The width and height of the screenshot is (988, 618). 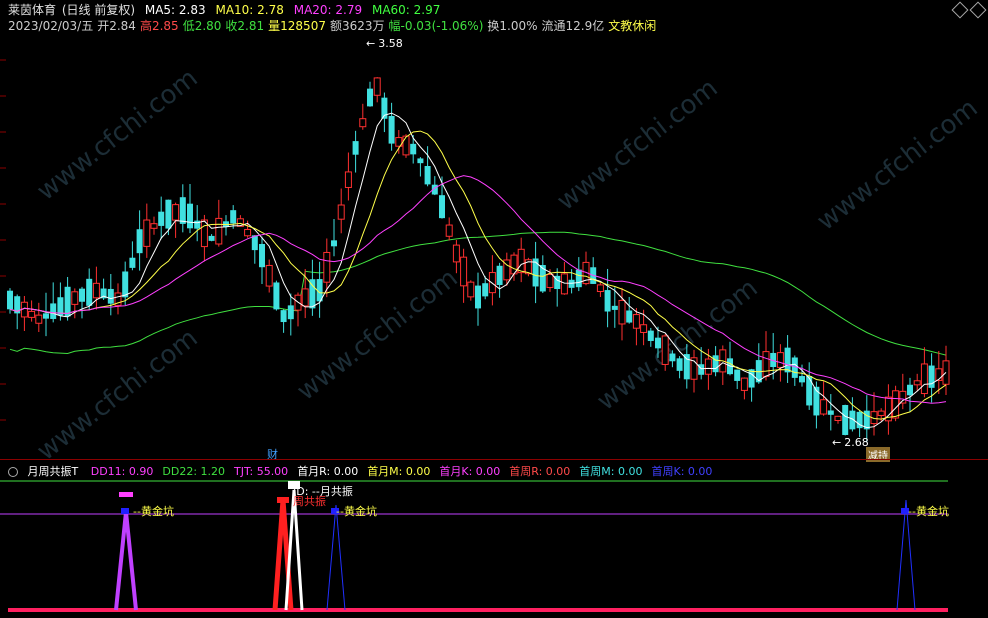 What do you see at coordinates (356, 511) in the screenshot?
I see `gold-pit-label-2: --黄金坑` at bounding box center [356, 511].